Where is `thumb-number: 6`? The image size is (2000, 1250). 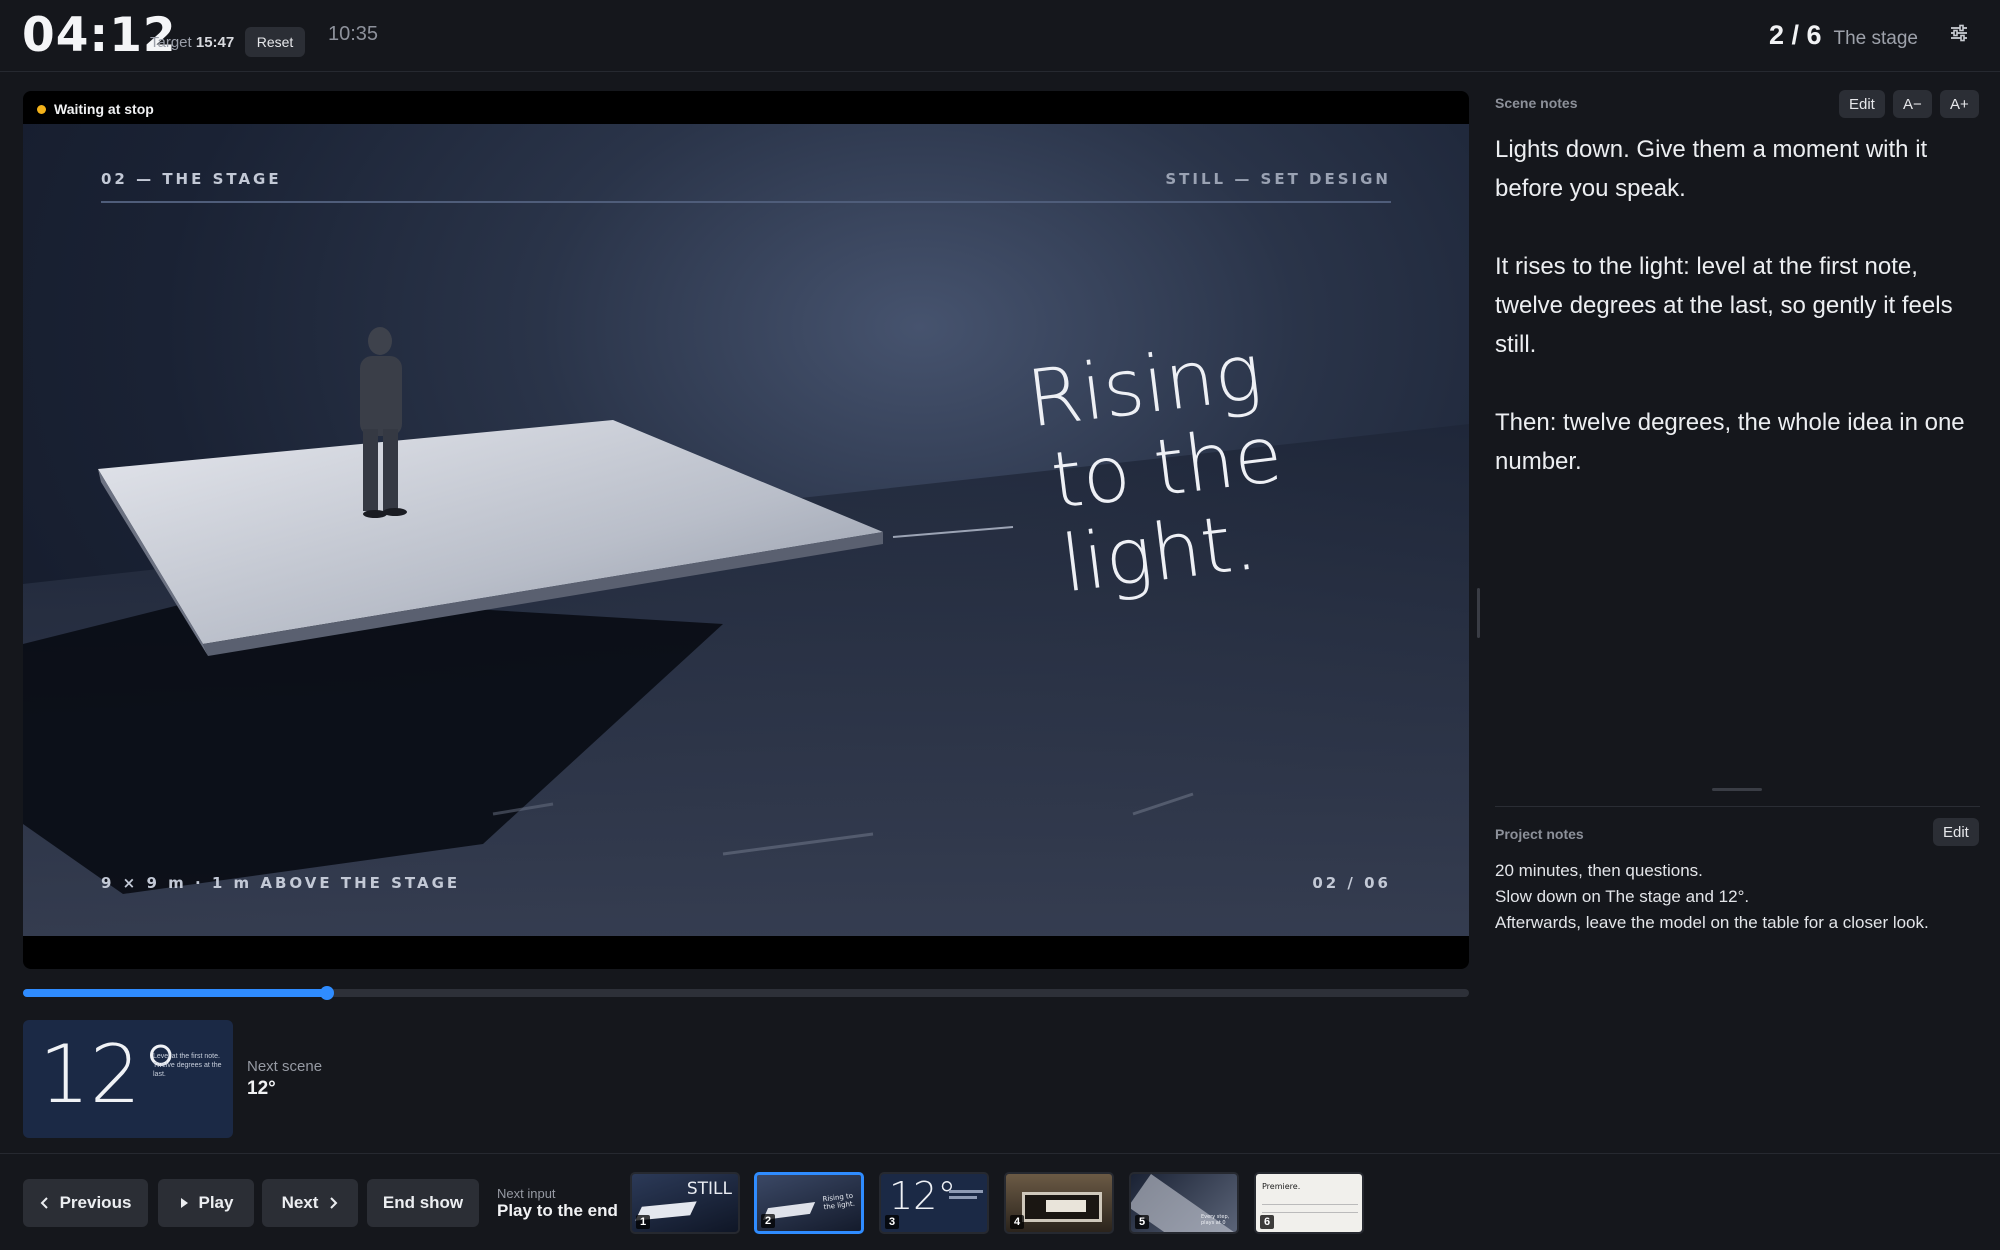 thumb-number: 6 is located at coordinates (1267, 1222).